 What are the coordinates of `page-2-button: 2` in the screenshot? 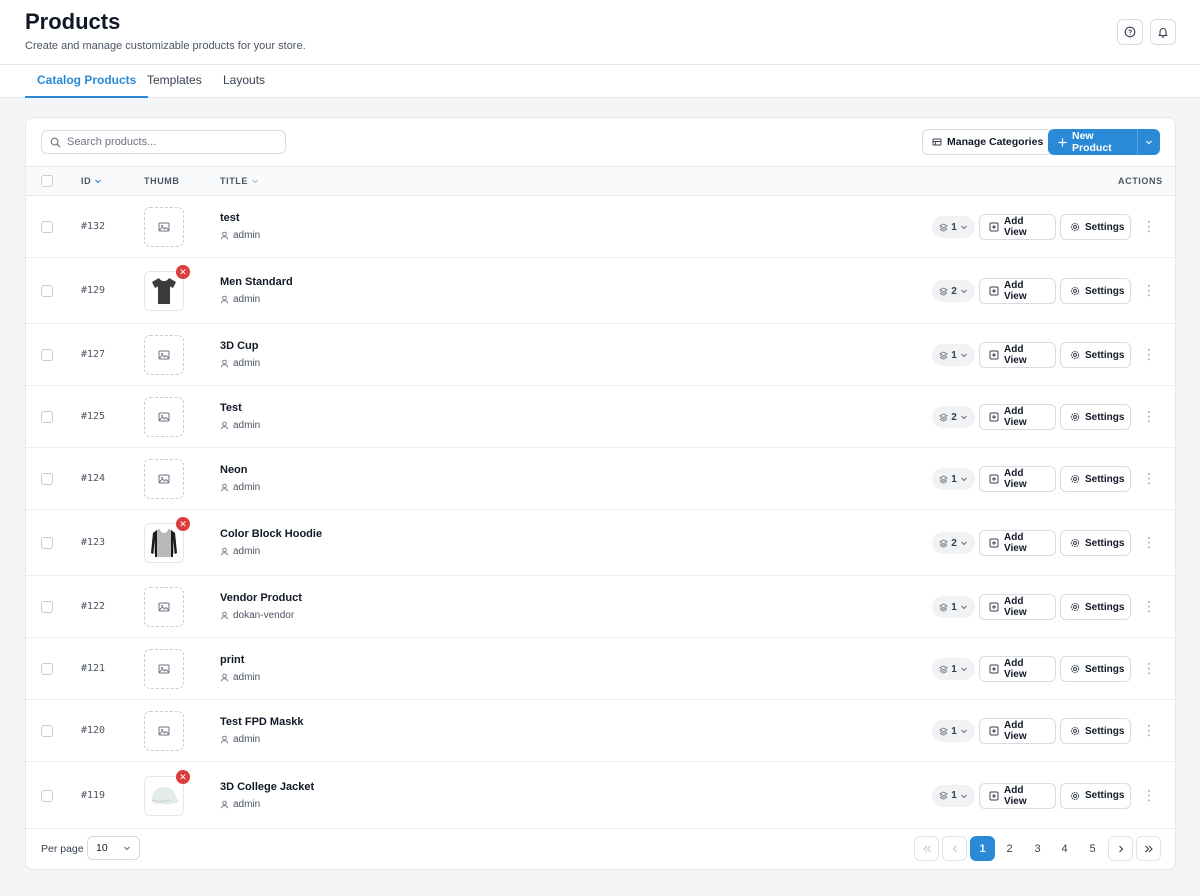 It's located at (1009, 848).